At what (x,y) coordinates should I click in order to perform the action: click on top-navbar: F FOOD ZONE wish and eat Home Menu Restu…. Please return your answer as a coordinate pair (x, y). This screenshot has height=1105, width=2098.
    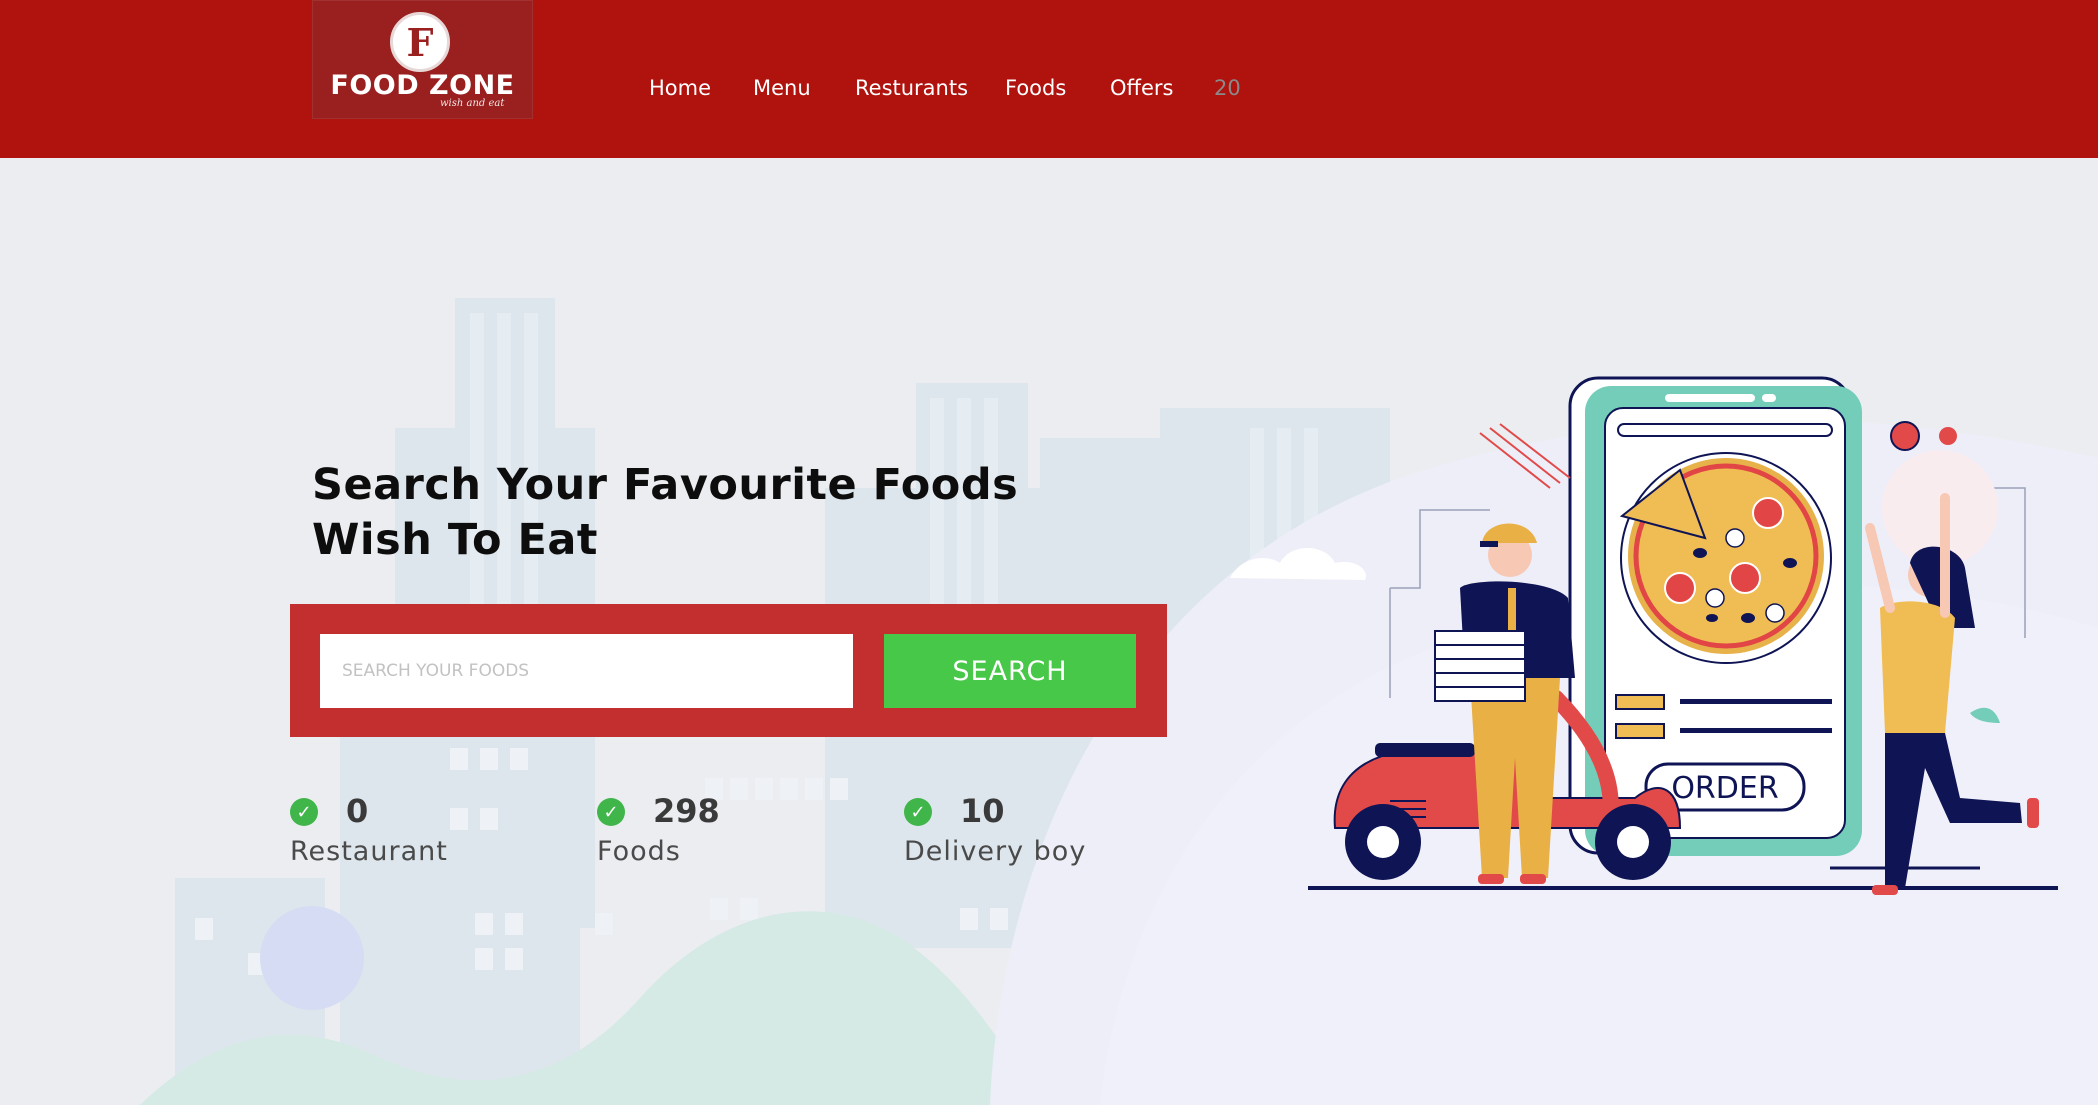
    Looking at the image, I should click on (1049, 79).